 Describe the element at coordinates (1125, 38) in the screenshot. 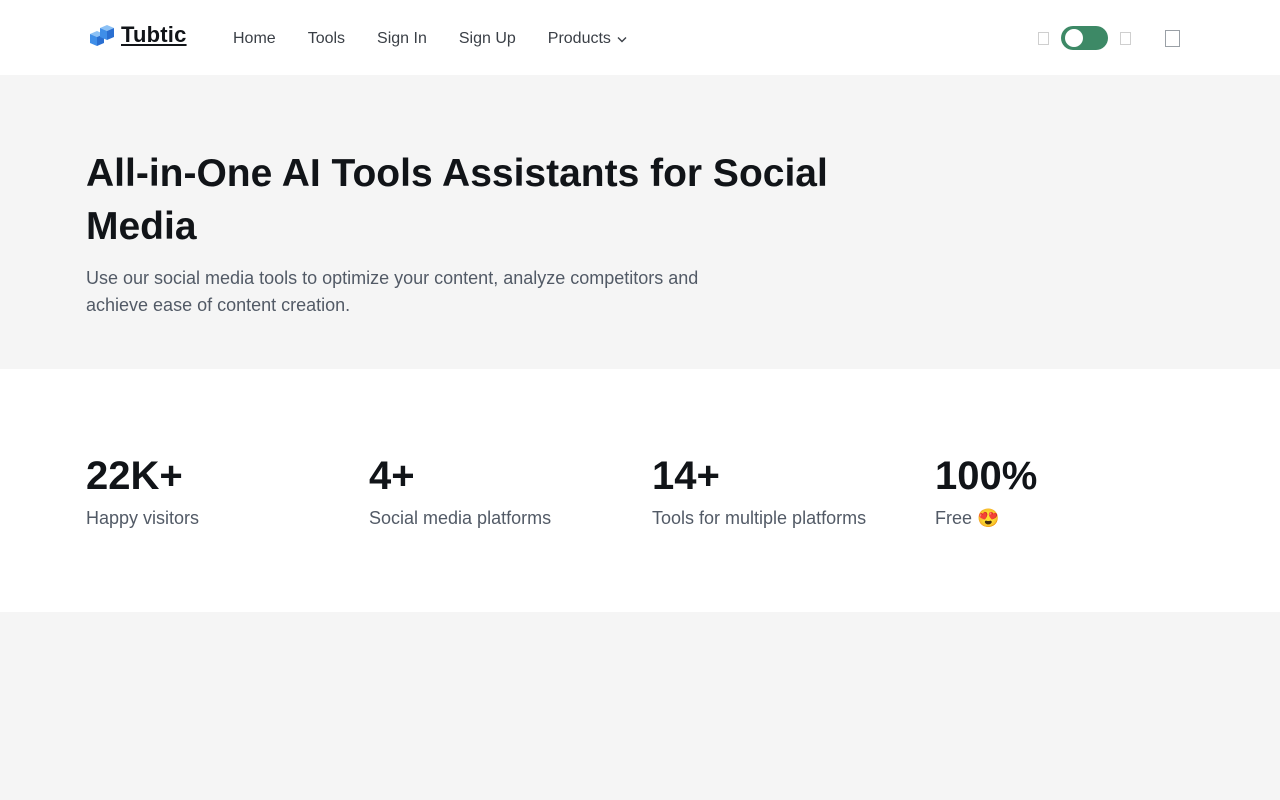

I see `moon-icon` at that location.